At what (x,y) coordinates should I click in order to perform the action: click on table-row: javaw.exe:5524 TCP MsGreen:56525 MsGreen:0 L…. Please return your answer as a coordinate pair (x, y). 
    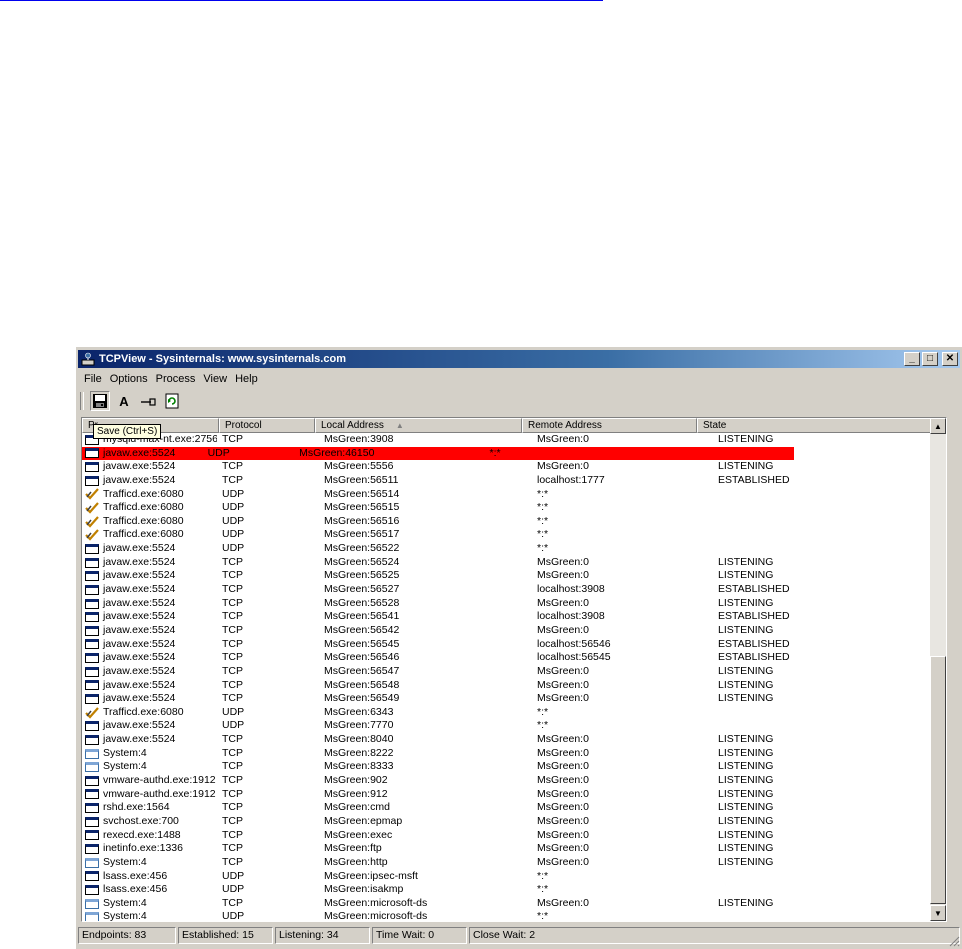
    Looking at the image, I should click on (514, 576).